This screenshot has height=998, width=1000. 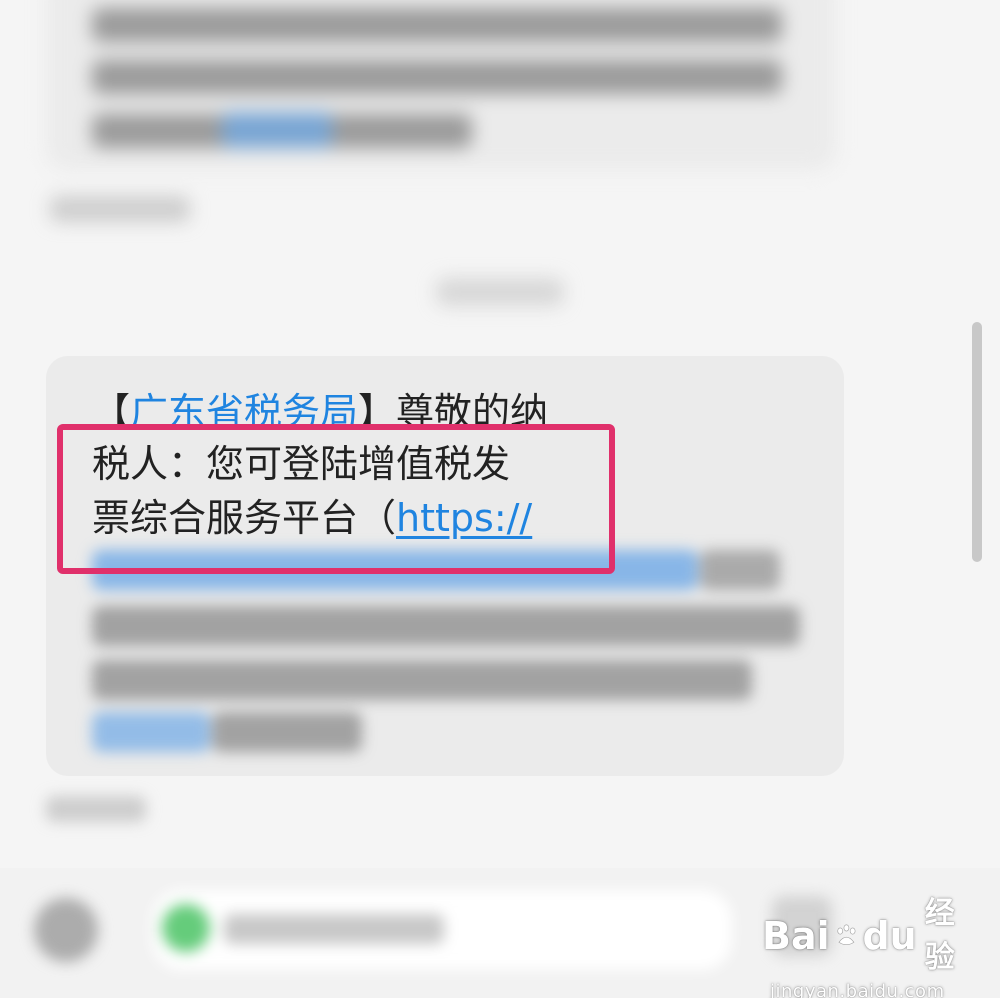 What do you see at coordinates (334, 929) in the screenshot?
I see `input-placeholder` at bounding box center [334, 929].